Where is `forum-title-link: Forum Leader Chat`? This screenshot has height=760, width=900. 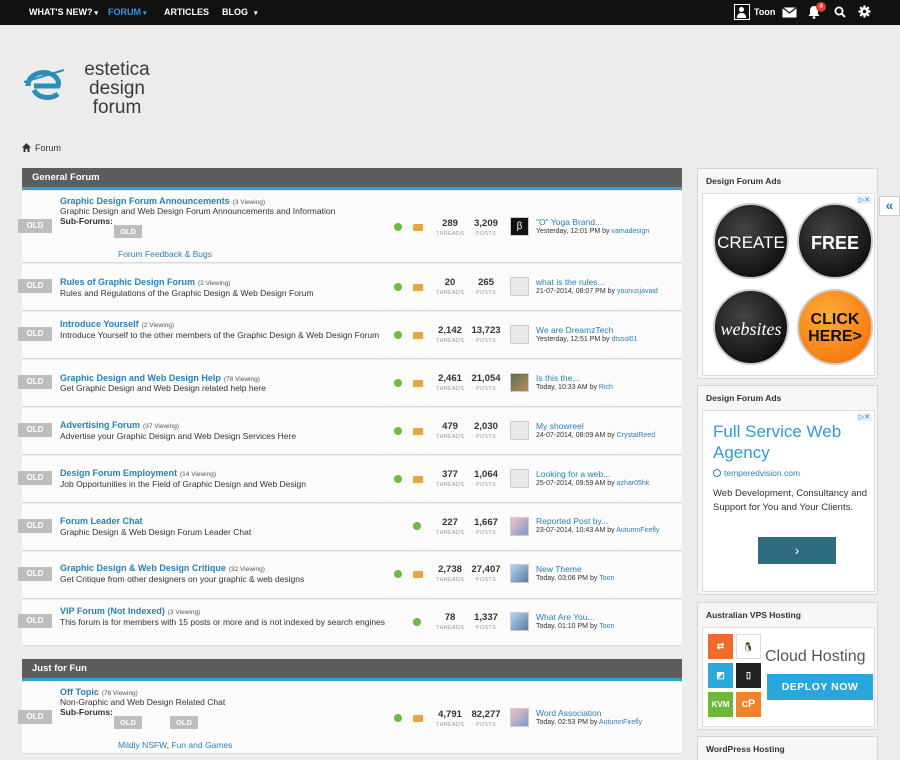 forum-title-link: Forum Leader Chat is located at coordinates (103, 521).